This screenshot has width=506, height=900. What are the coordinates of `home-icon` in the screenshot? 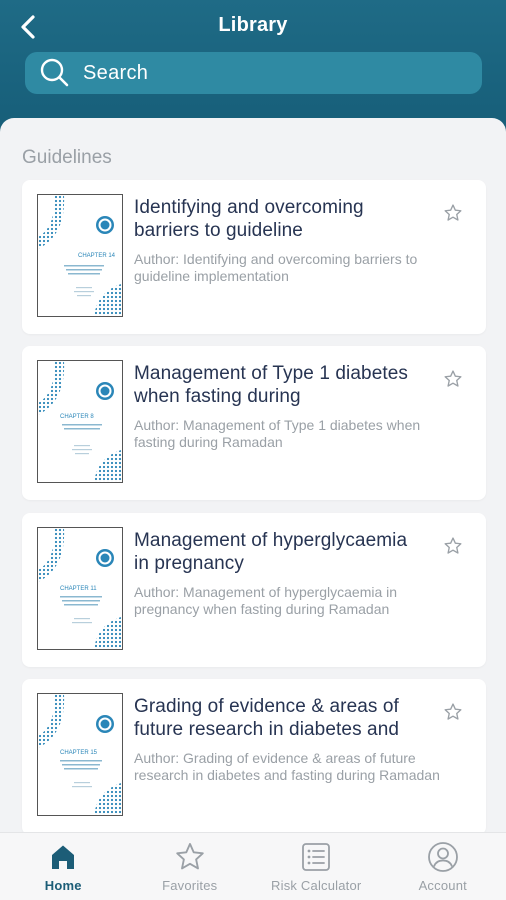 It's located at (63, 857).